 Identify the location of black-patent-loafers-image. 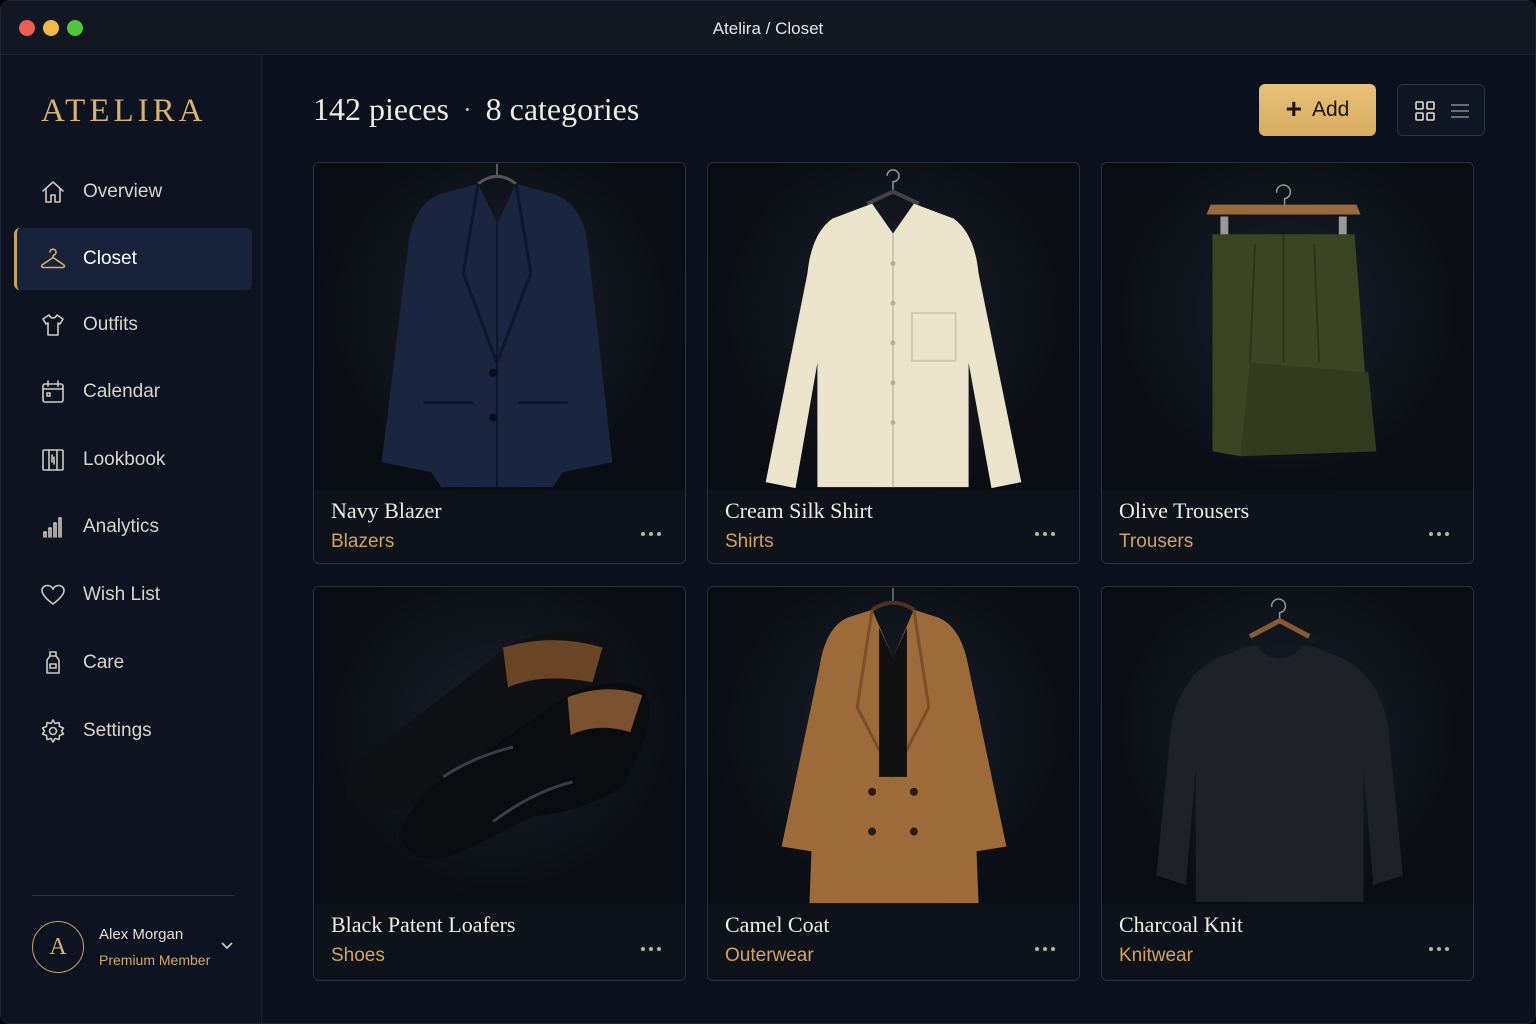
(499, 745).